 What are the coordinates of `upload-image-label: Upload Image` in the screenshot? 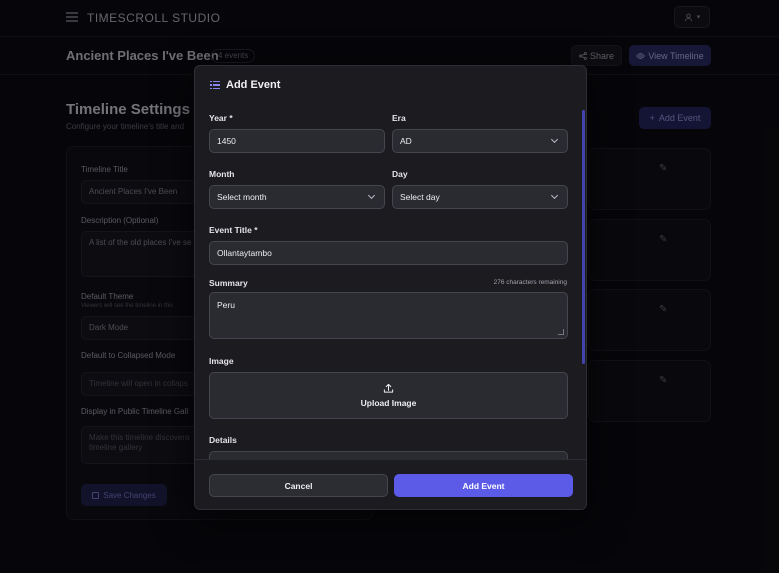 It's located at (388, 403).